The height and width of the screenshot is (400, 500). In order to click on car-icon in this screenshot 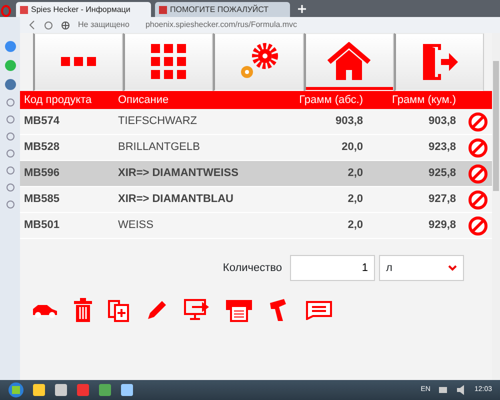, I will do `click(45, 310)`.